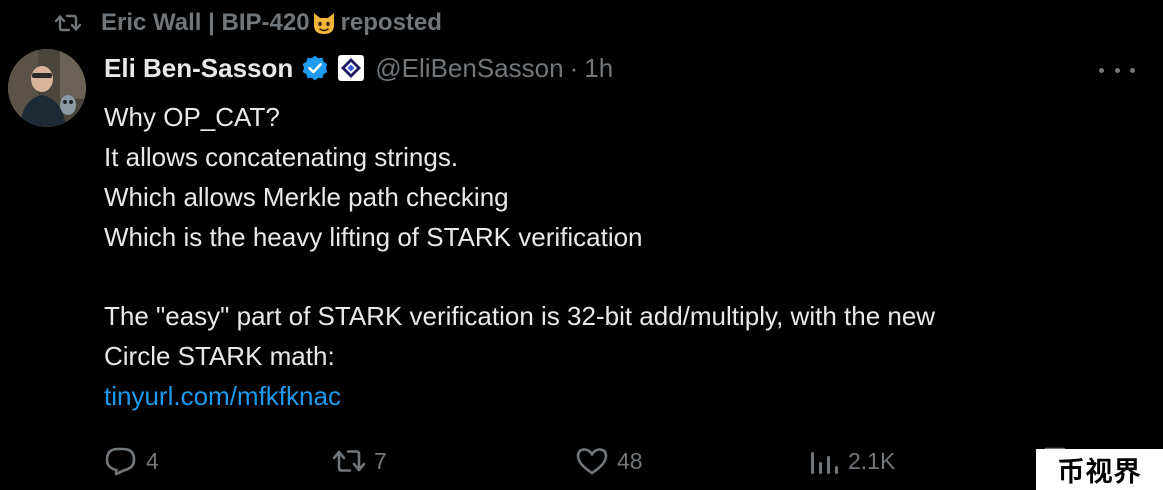 The width and height of the screenshot is (1163, 490). I want to click on reply-button: 4, so click(131, 461).